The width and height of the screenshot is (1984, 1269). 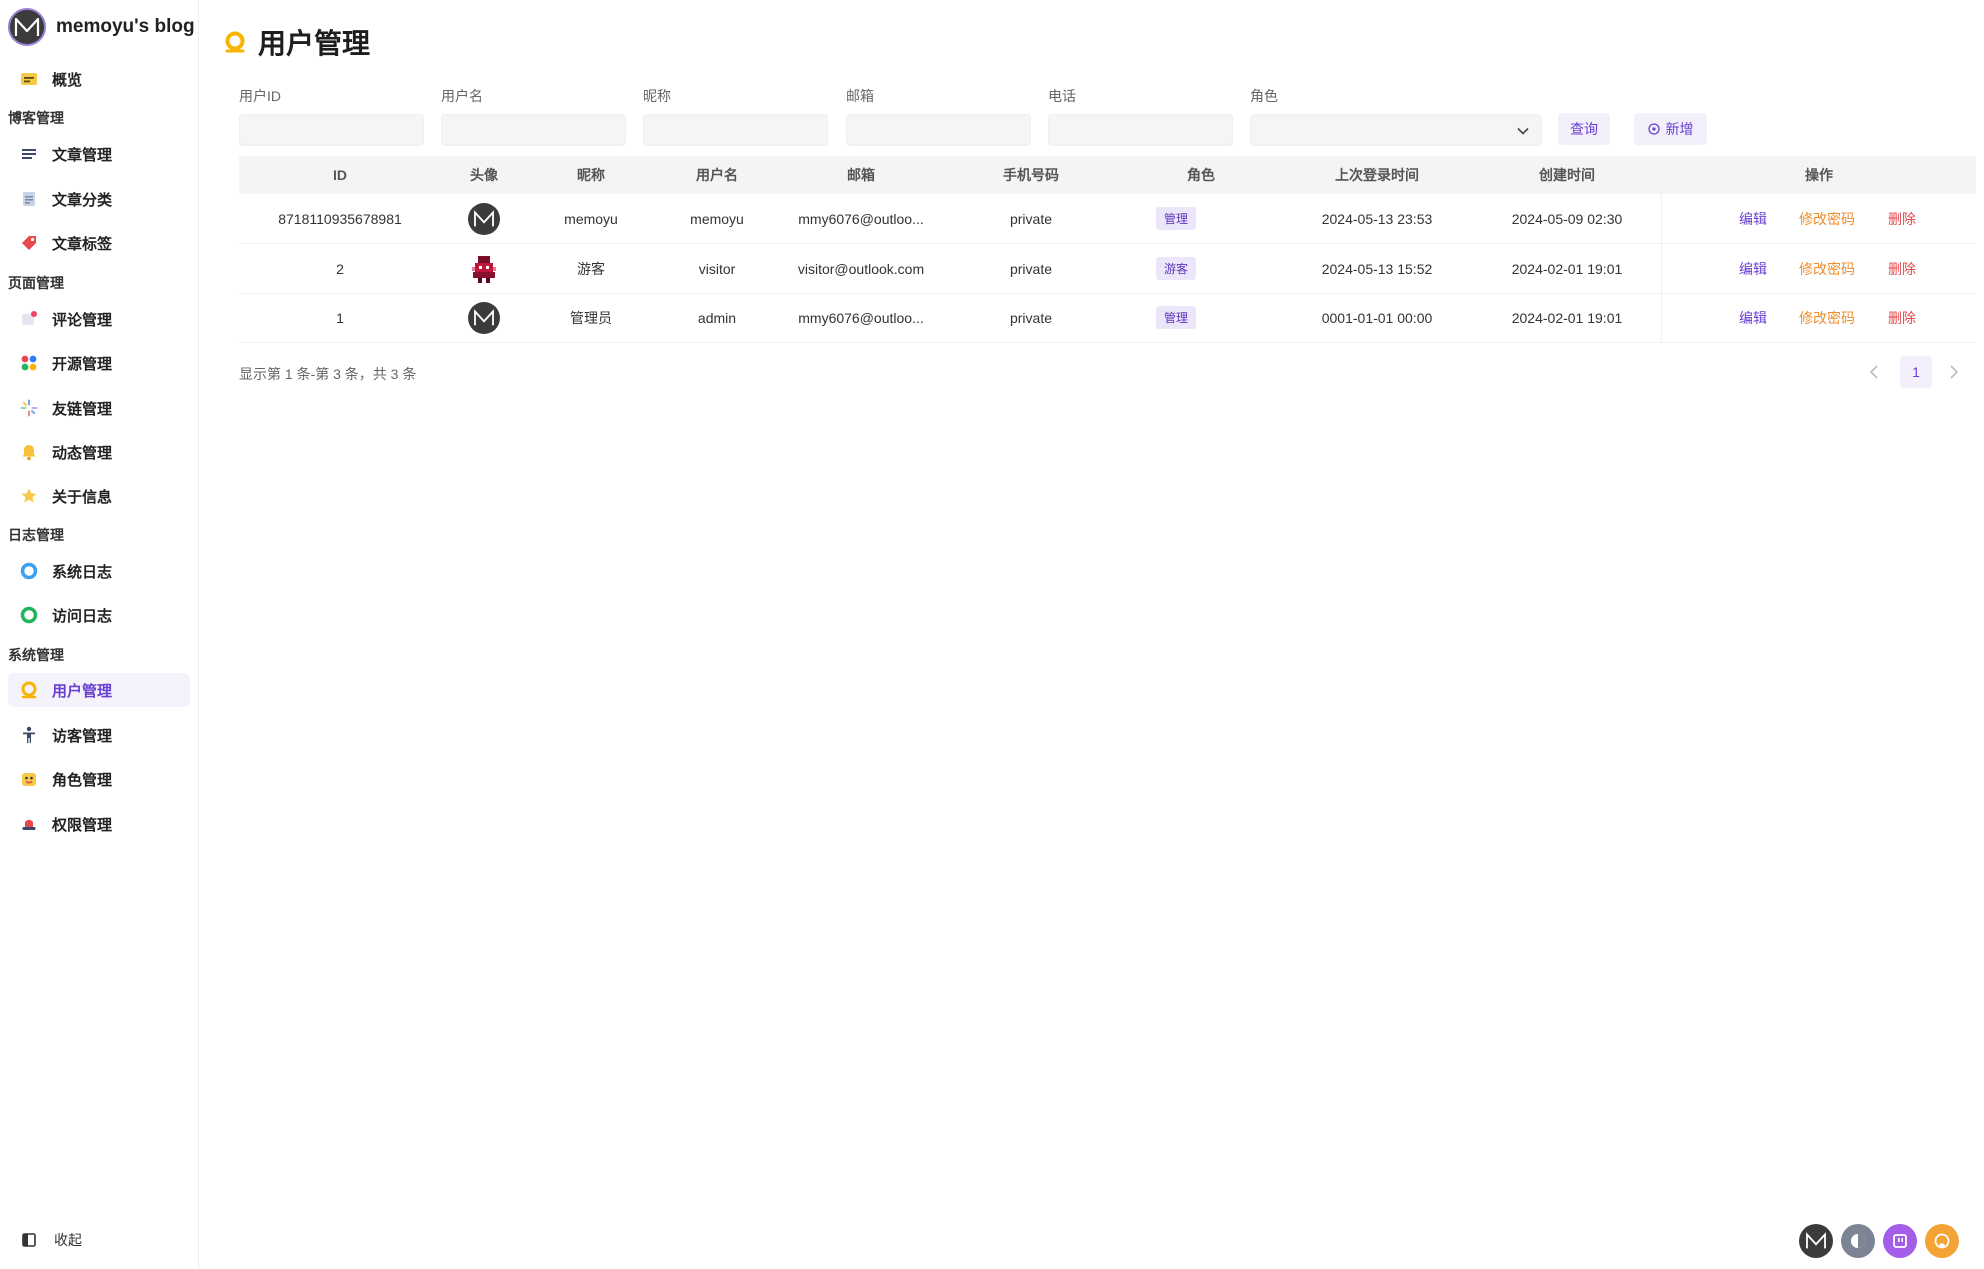 I want to click on cell-last-login: 2024-05-13 15:52, so click(x=1377, y=268).